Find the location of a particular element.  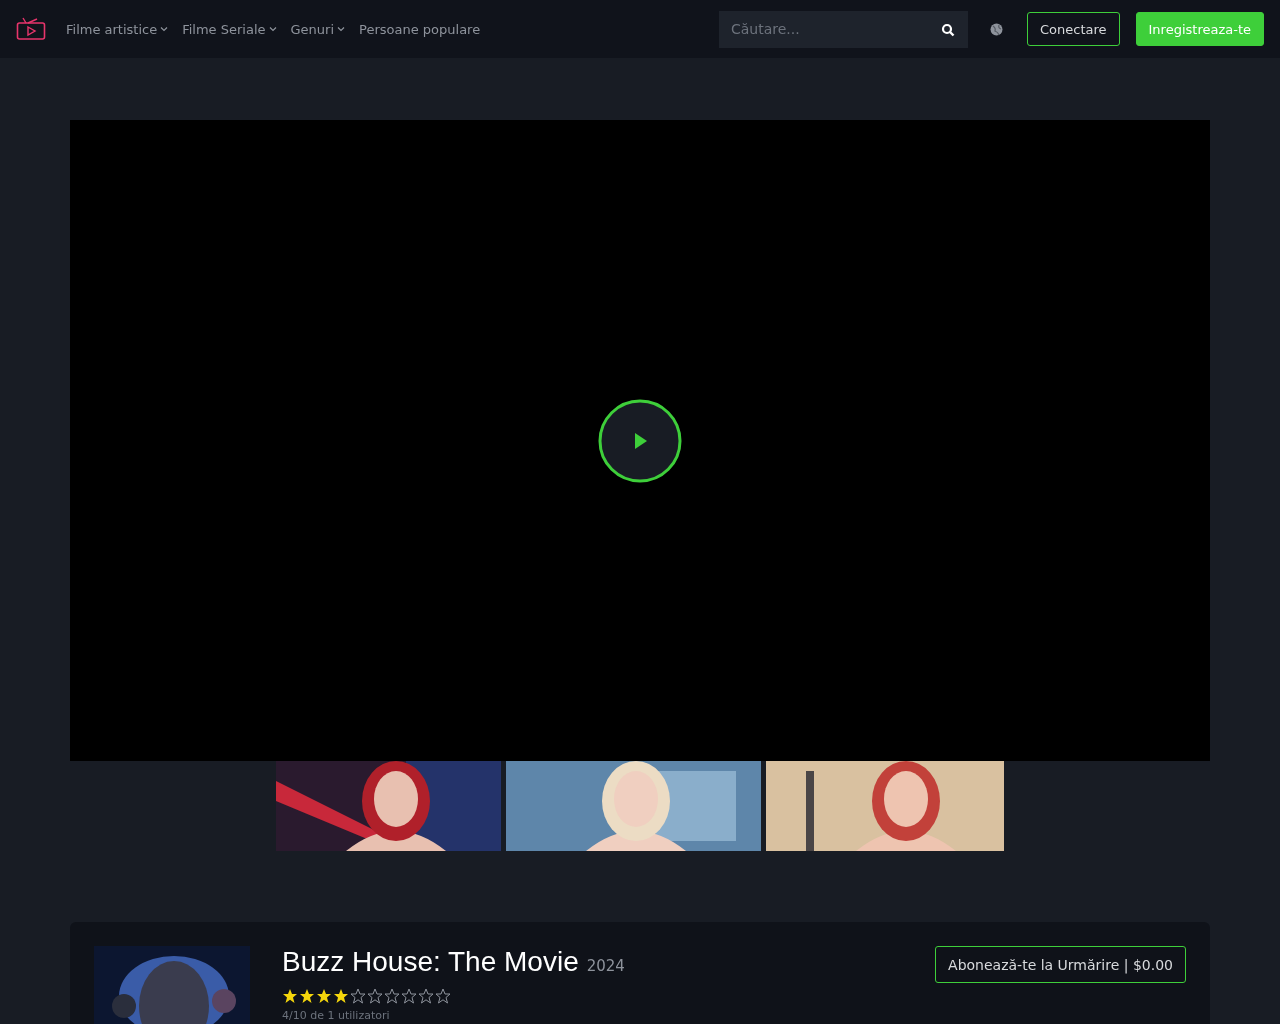

tv-logo-icon is located at coordinates (31, 29).